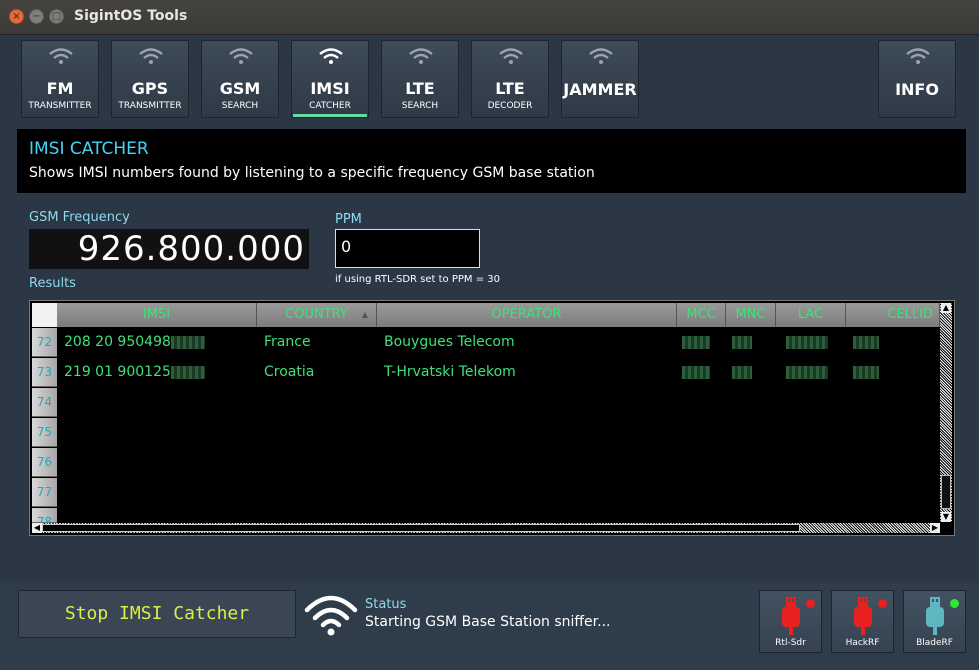 The width and height of the screenshot is (979, 670). Describe the element at coordinates (420, 106) in the screenshot. I see `lte-search-sublabel: SEARCH` at that location.